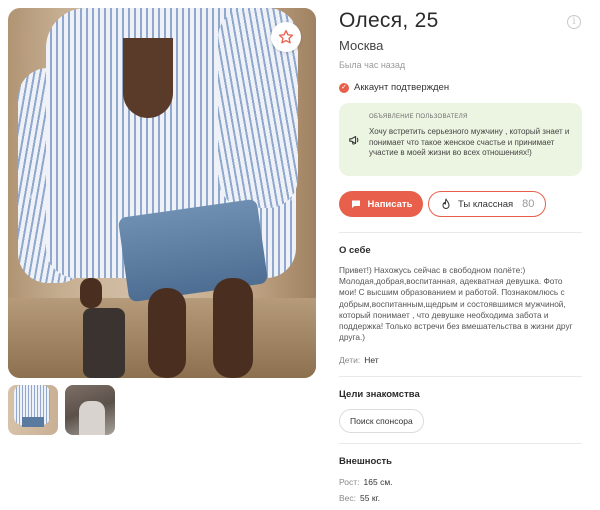 The image size is (600, 510). Describe the element at coordinates (355, 204) in the screenshot. I see `chat-bubble-icon` at that location.